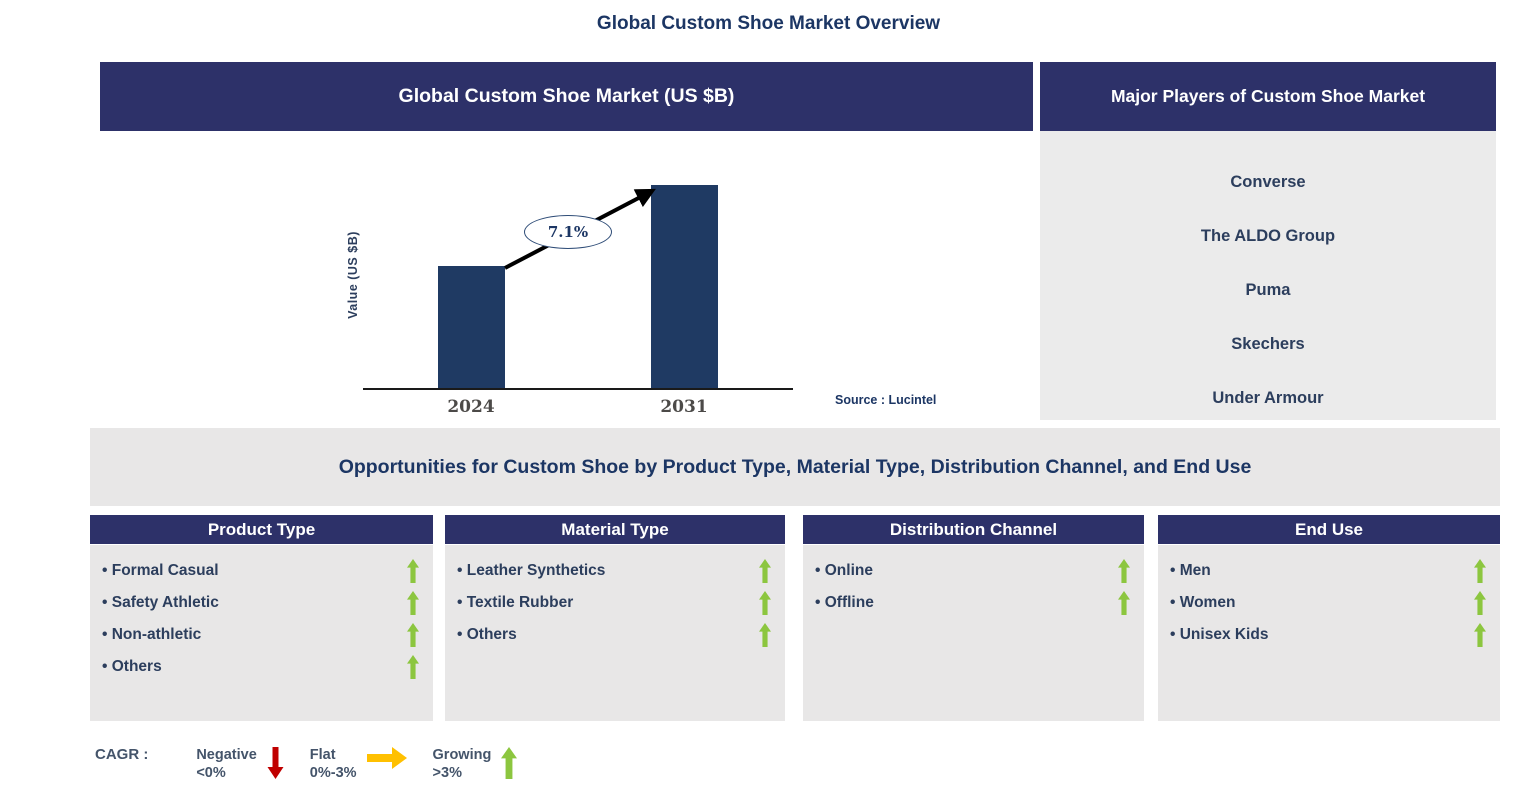 The height and width of the screenshot is (792, 1537). What do you see at coordinates (1268, 397) in the screenshot?
I see `player-name: Under Armour` at bounding box center [1268, 397].